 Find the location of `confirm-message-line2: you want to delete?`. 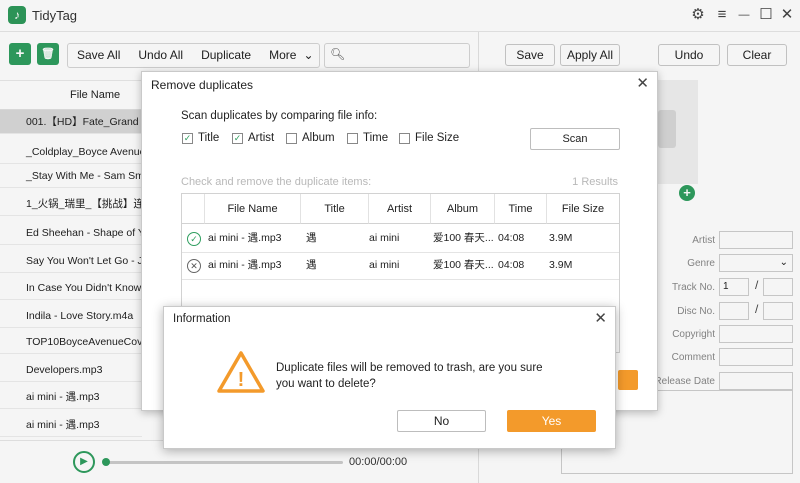

confirm-message-line2: you want to delete? is located at coordinates (326, 384).